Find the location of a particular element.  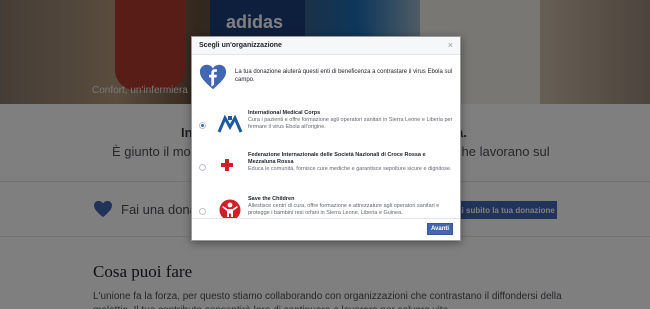

dialog-footer: Avanti is located at coordinates (326, 229).